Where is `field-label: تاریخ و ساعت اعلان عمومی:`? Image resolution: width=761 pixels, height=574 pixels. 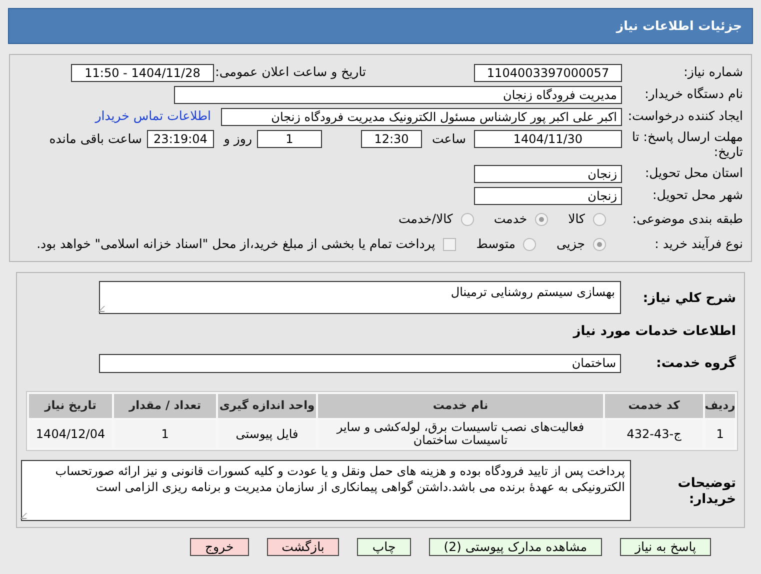
field-label: تاریخ و ساعت اعلان عمومی: is located at coordinates (290, 72).